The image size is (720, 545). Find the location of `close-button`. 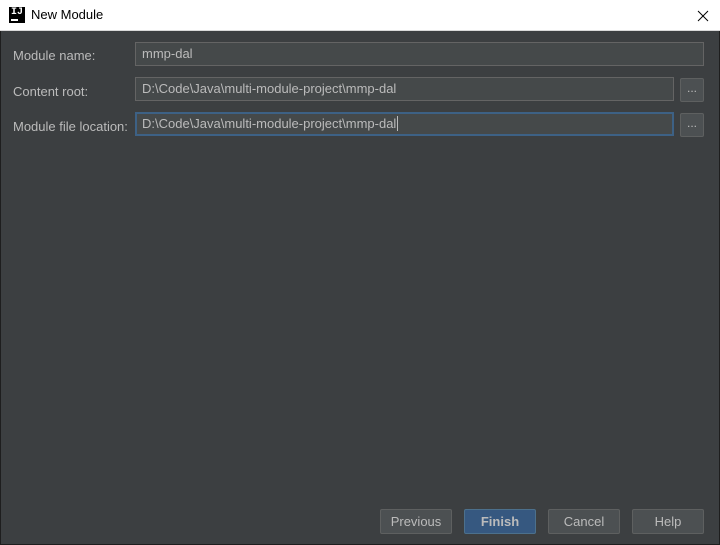

close-button is located at coordinates (703, 15).